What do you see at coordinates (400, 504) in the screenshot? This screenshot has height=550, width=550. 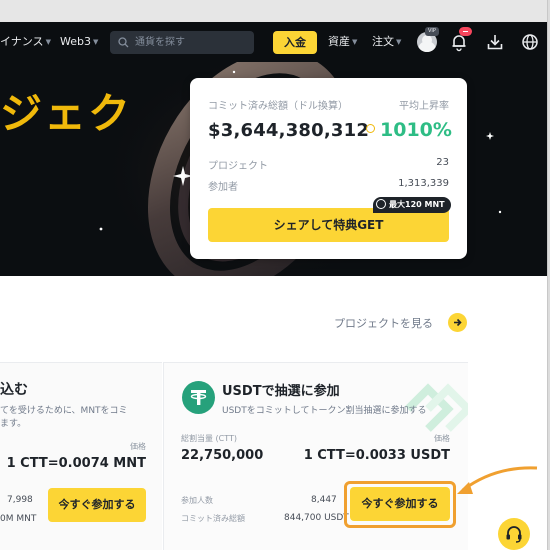 I see `highlight-box` at bounding box center [400, 504].